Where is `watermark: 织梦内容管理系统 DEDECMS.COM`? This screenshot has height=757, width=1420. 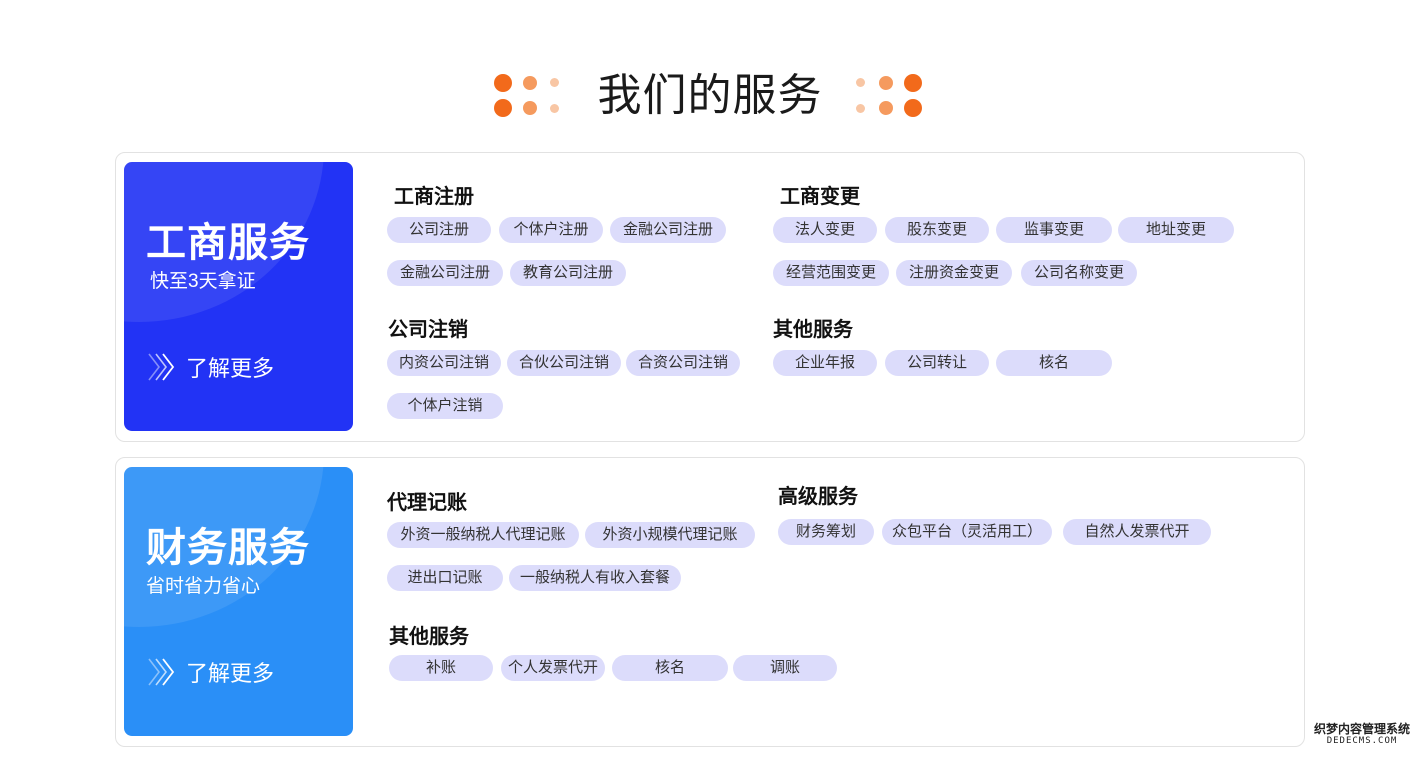
watermark: 织梦内容管理系统 DEDECMS.COM is located at coordinates (1362, 734).